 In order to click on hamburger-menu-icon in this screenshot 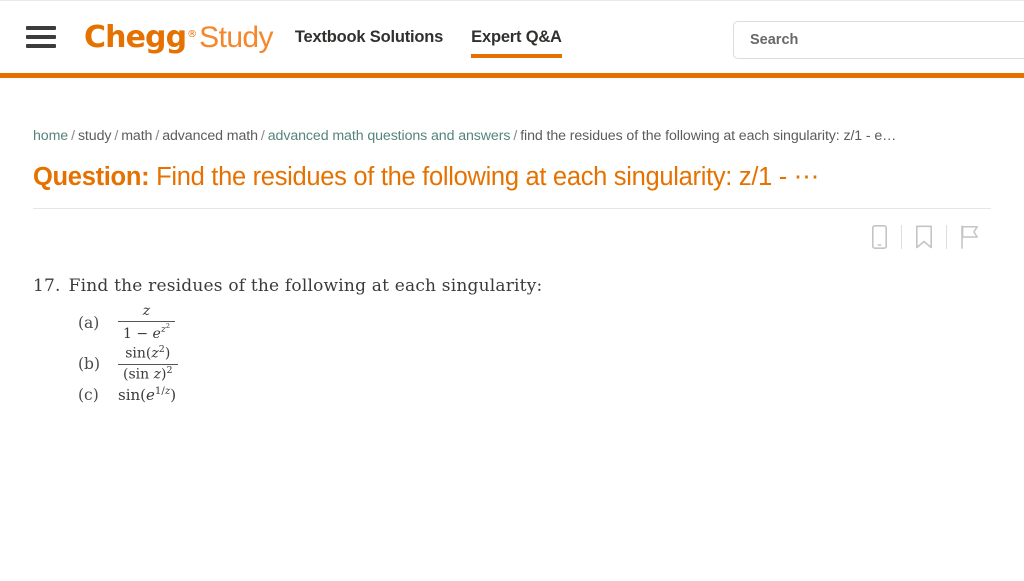, I will do `click(41, 37)`.